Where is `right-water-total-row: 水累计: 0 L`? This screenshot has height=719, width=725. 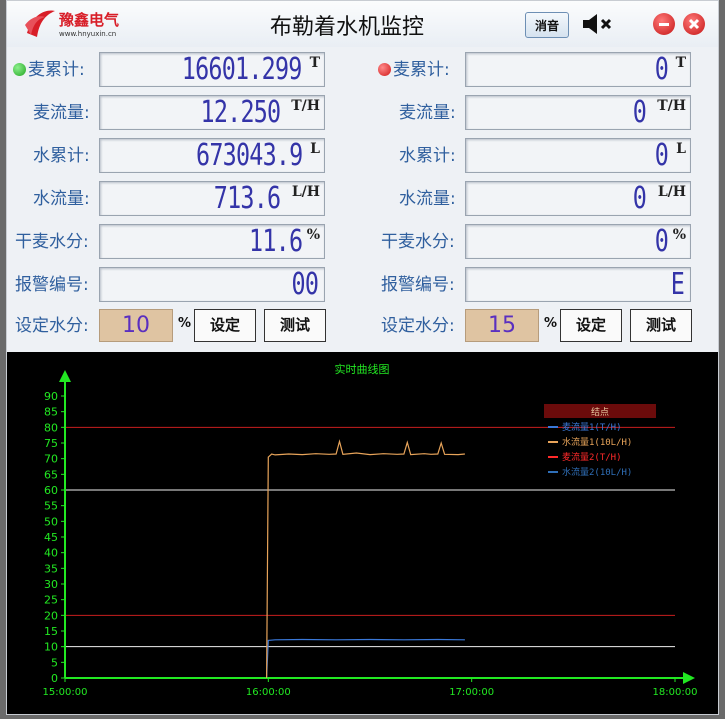 right-water-total-row: 水累计: 0 L is located at coordinates (538, 156).